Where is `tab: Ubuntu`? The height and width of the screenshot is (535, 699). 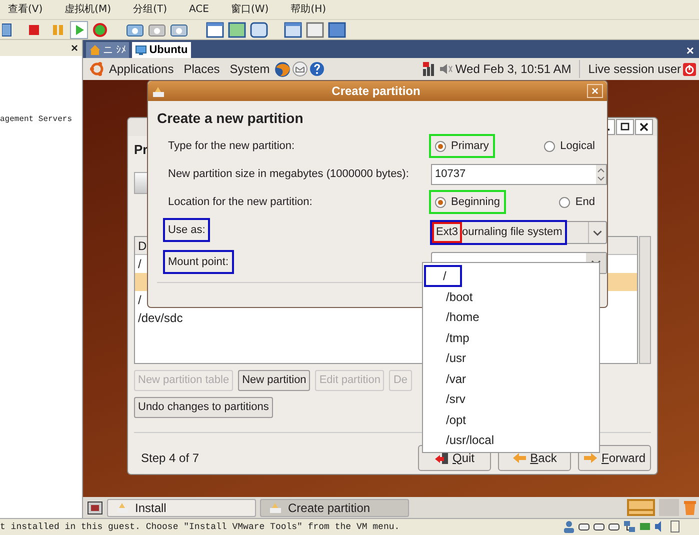 tab: Ubuntu is located at coordinates (161, 50).